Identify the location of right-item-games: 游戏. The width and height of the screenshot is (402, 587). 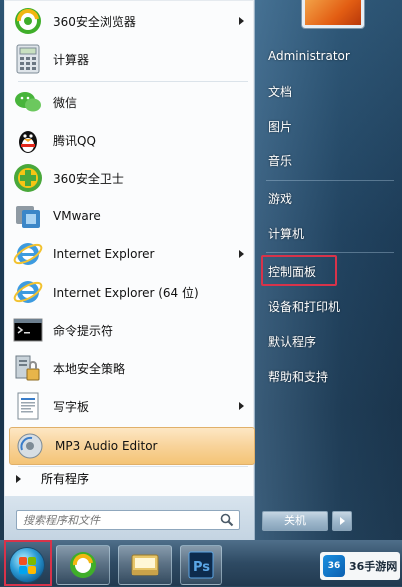
(280, 198).